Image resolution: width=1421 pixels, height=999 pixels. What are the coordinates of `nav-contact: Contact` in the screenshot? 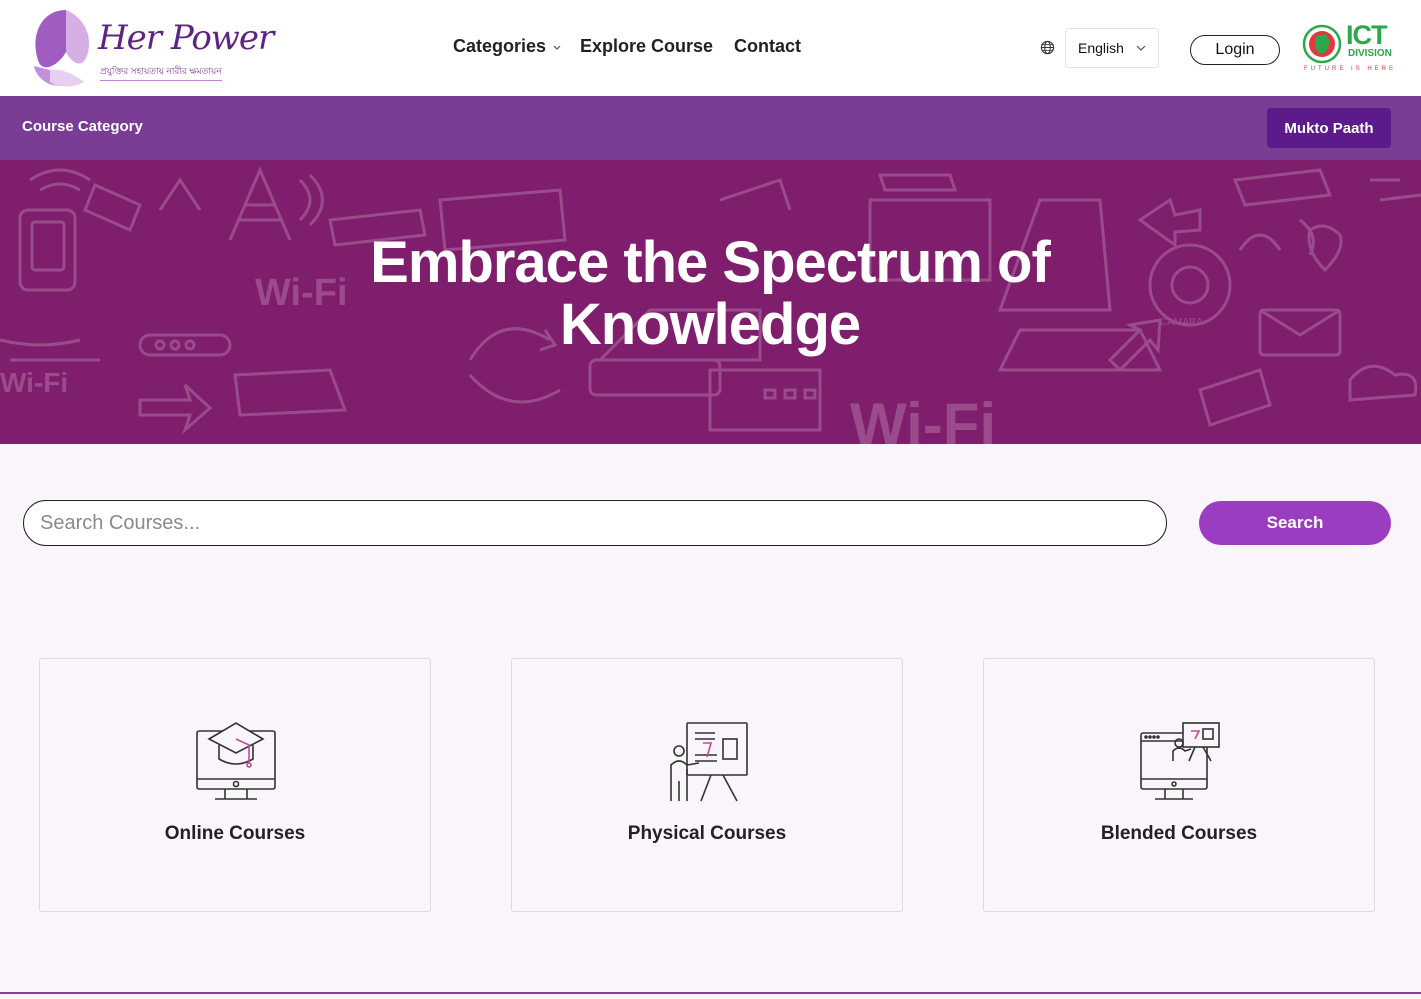 It's located at (767, 46).